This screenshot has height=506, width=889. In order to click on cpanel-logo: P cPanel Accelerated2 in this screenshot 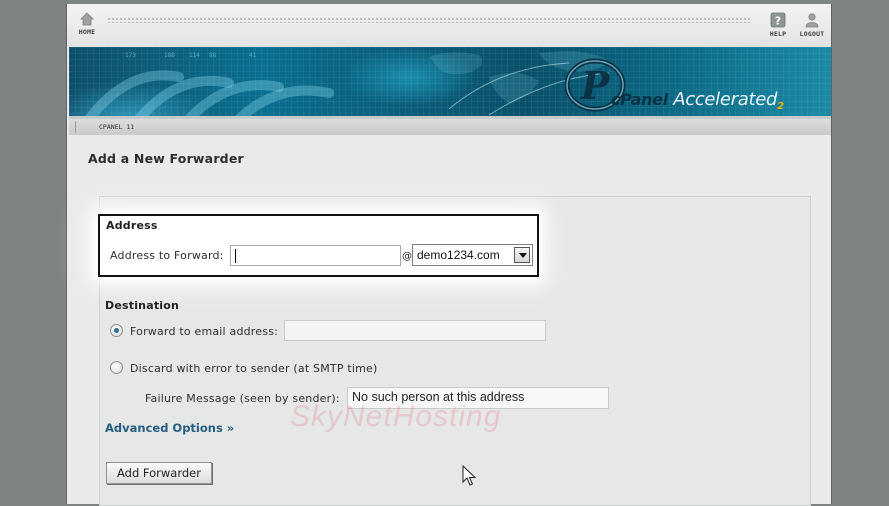, I will do `click(695, 83)`.